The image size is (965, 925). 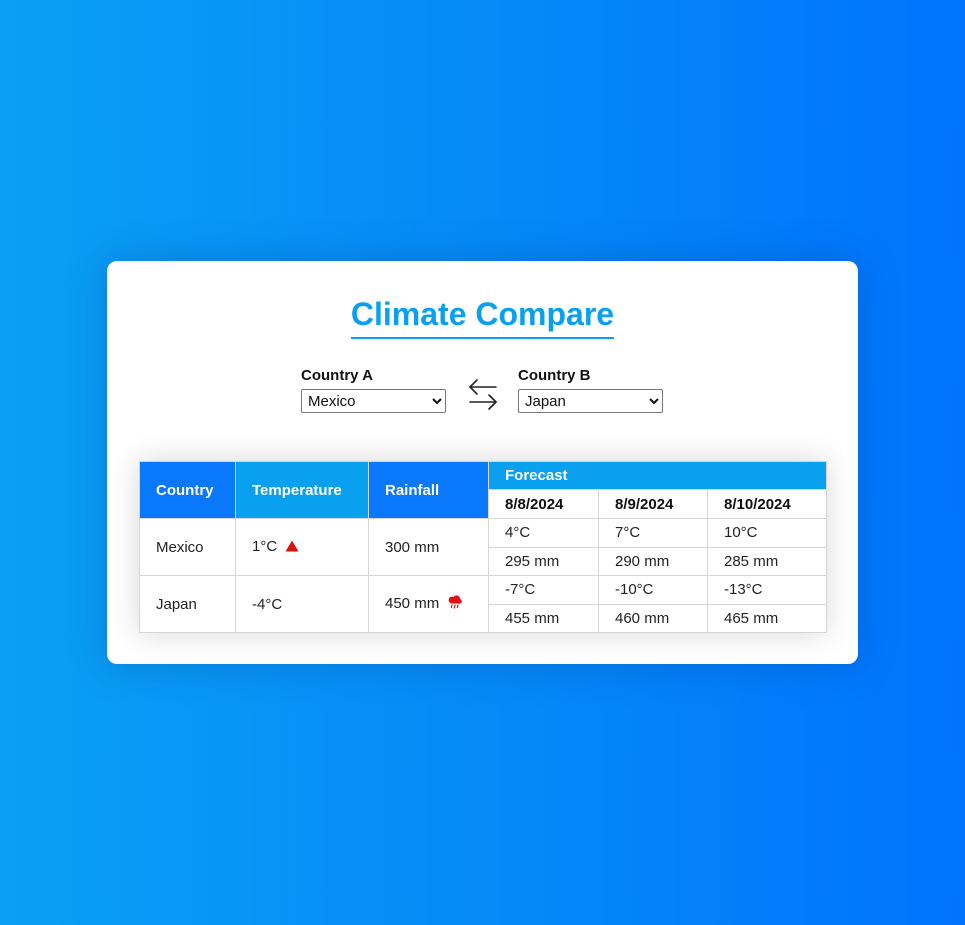 I want to click on forecast-temp-cell: -7°C, so click(x=543, y=590).